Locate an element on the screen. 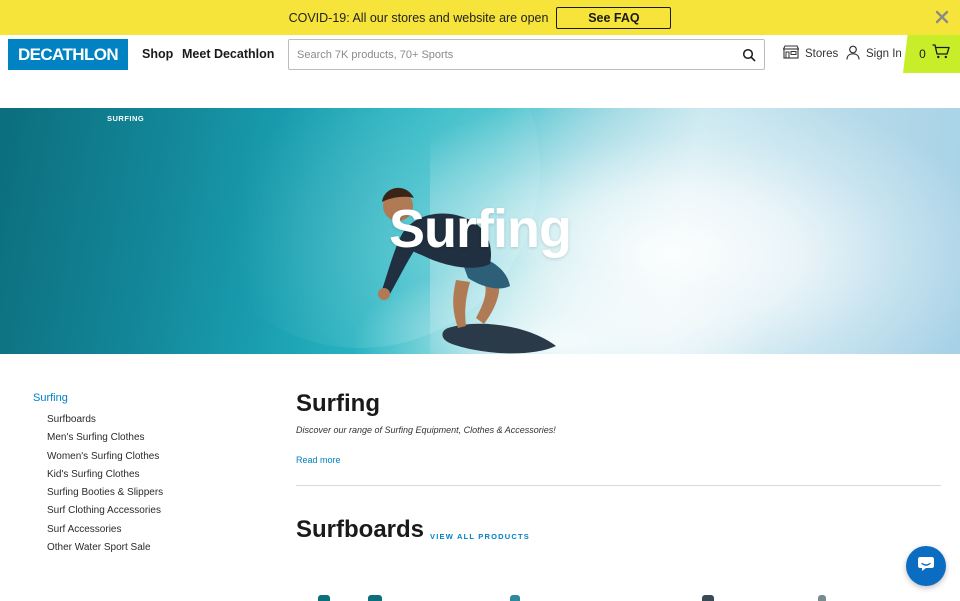 The height and width of the screenshot is (601, 960). section-divider is located at coordinates (618, 485).